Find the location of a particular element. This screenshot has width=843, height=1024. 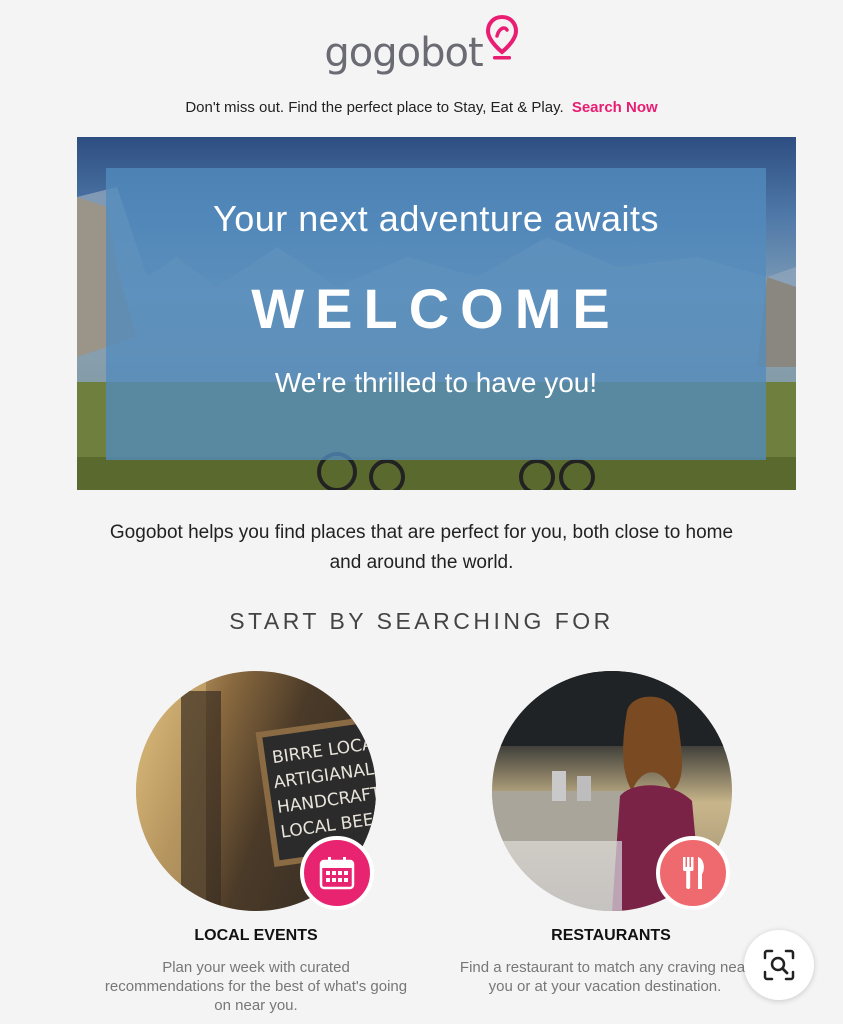

local-events-badge is located at coordinates (337, 873).